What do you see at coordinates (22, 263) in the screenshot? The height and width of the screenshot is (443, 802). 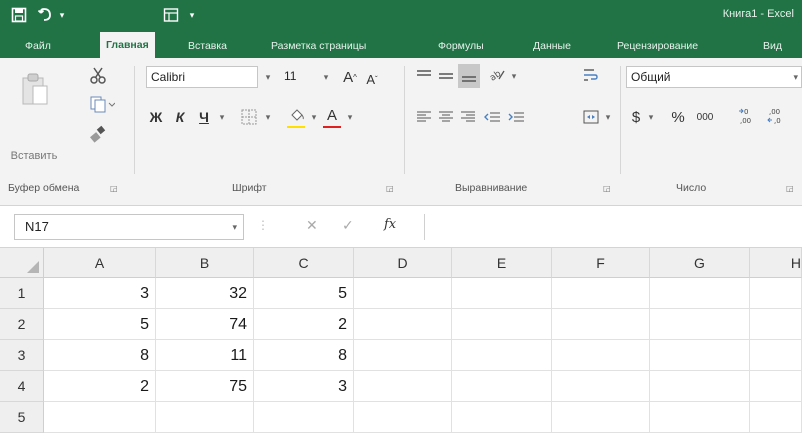 I see `select-all-corner` at bounding box center [22, 263].